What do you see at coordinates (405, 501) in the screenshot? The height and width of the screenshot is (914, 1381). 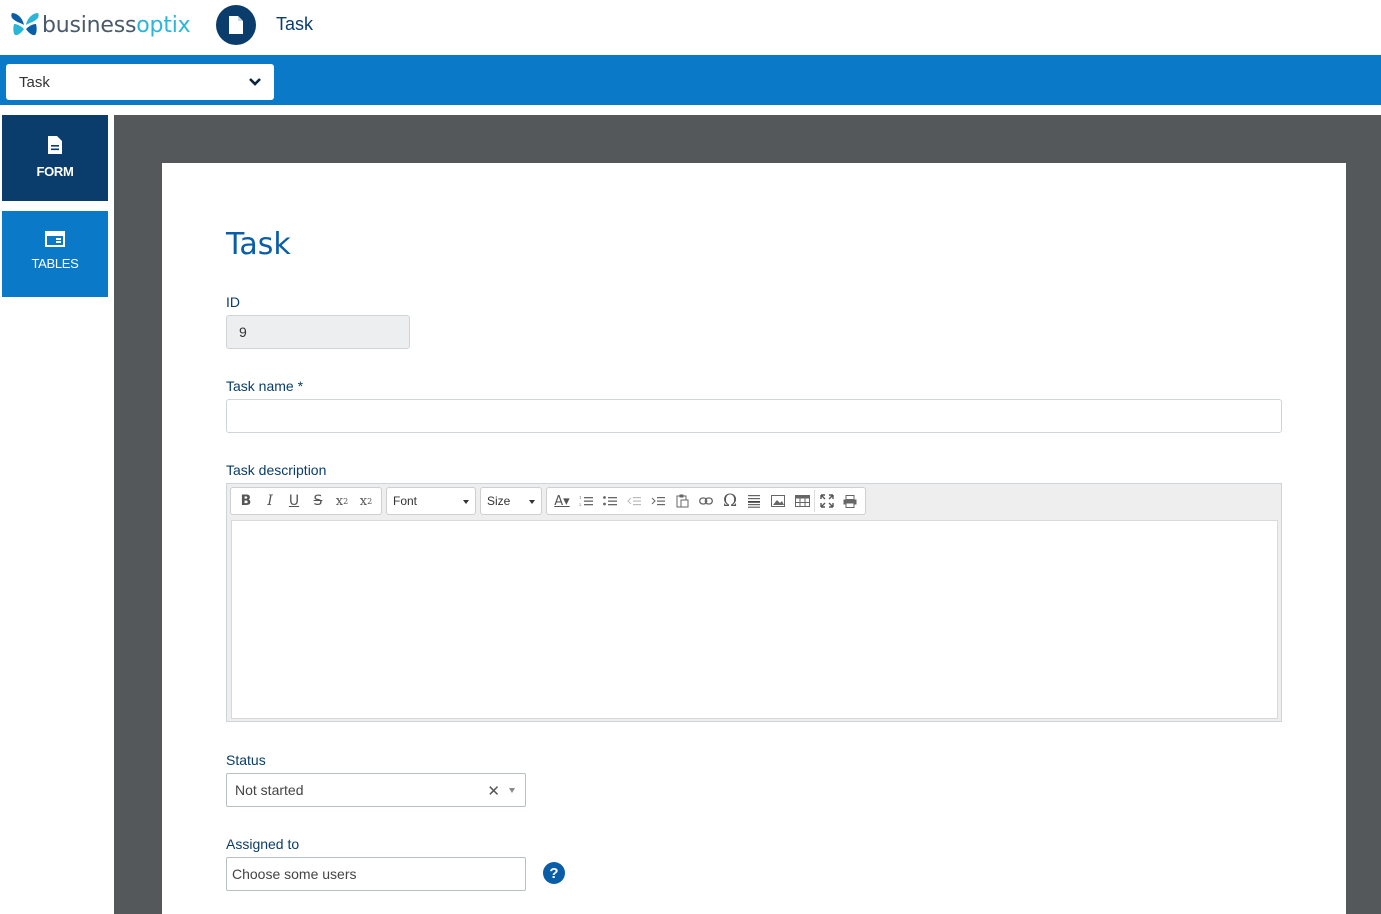 I see `font-dropdown-label: Font` at bounding box center [405, 501].